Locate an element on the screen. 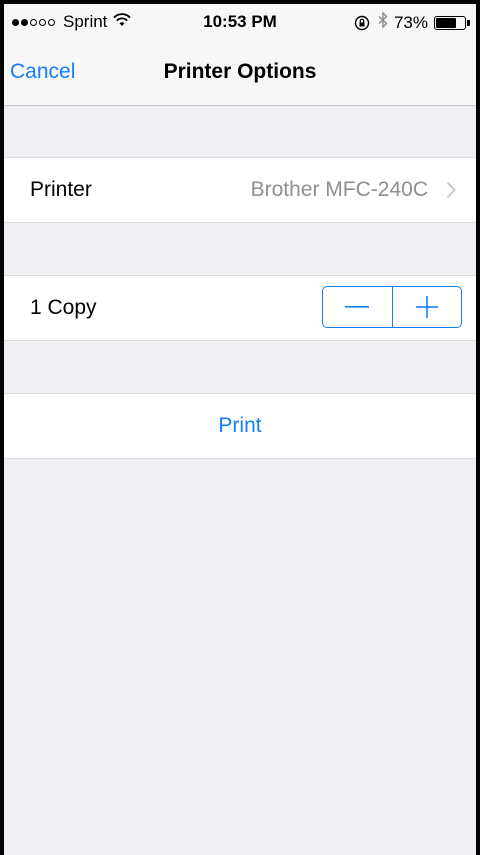 The height and width of the screenshot is (855, 480). bluetooth-icon is located at coordinates (383, 22).